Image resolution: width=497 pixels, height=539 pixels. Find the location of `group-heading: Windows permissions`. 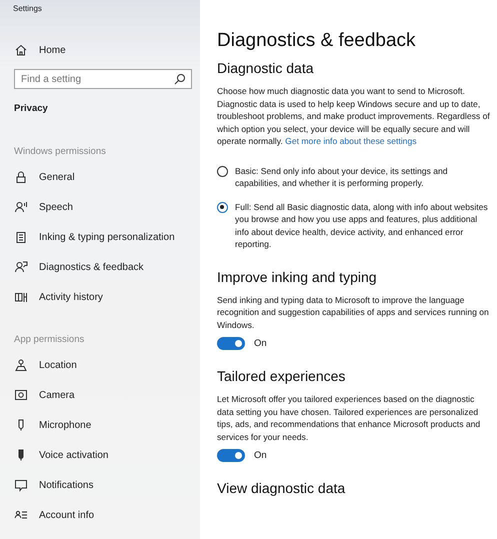

group-heading: Windows permissions is located at coordinates (60, 151).